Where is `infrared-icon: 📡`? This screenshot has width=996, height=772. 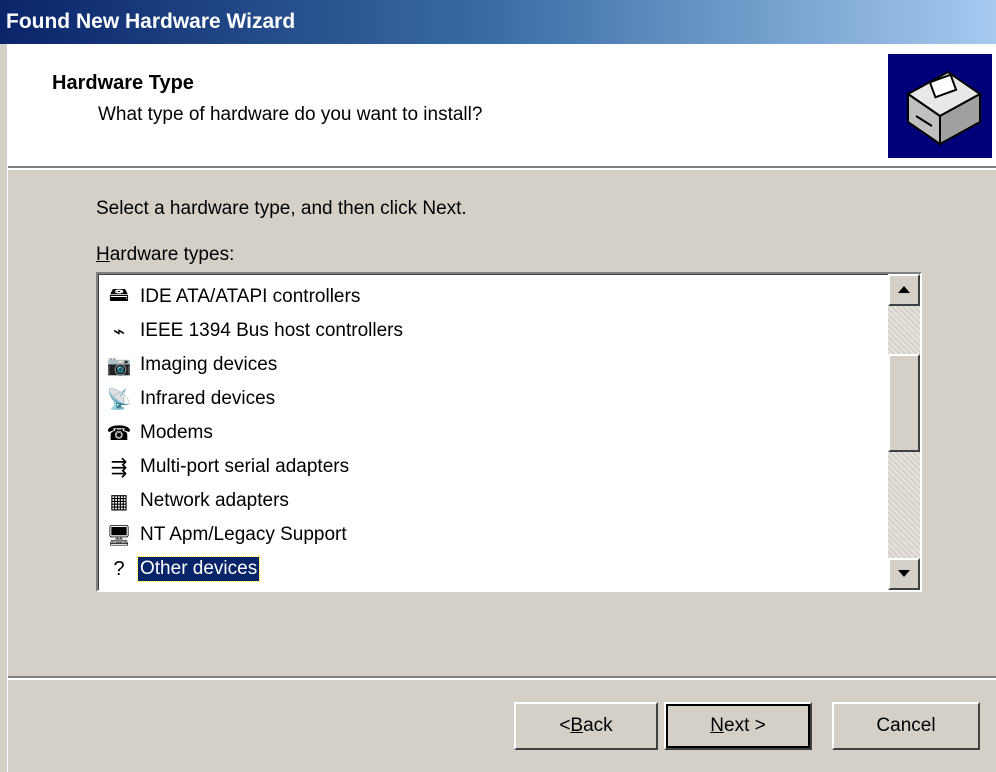
infrared-icon: 📡 is located at coordinates (119, 399).